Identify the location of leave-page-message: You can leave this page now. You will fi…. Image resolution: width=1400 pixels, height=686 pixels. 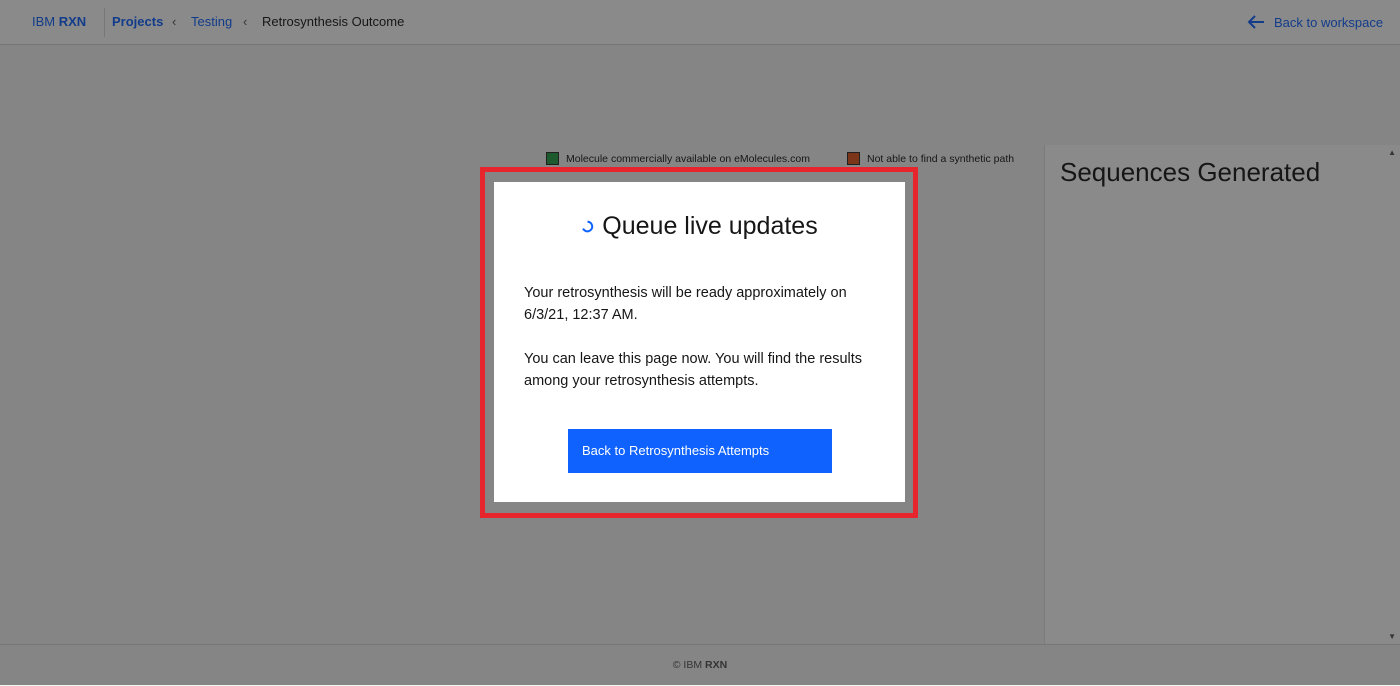
(693, 370).